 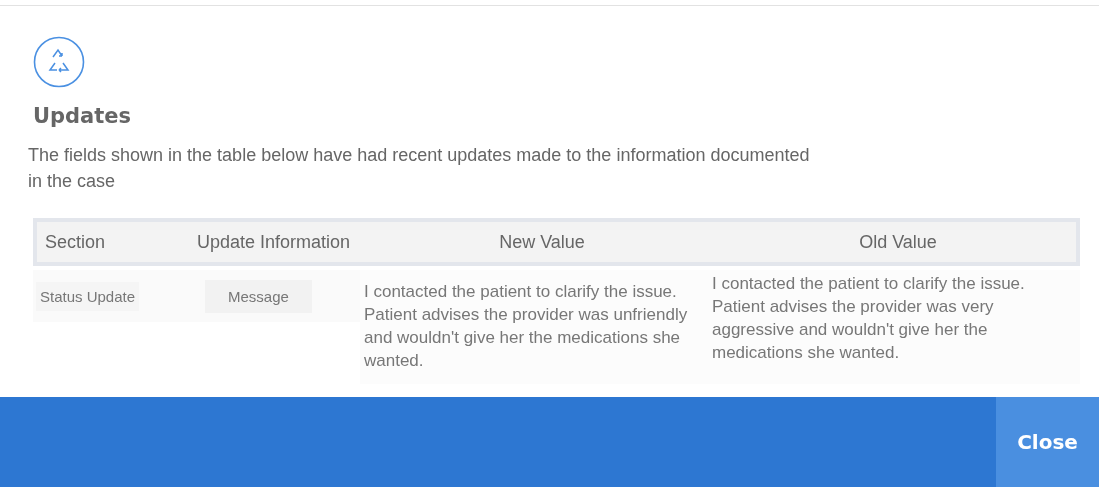 I want to click on column-header: New Value, so click(x=542, y=242).